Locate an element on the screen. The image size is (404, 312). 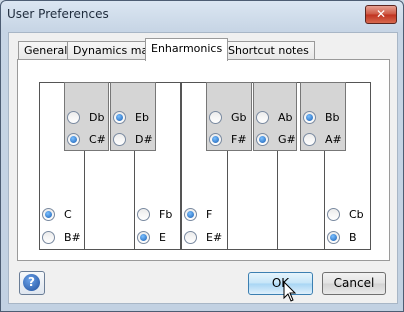
enharmonic-option: Ab is located at coordinates (274, 117).